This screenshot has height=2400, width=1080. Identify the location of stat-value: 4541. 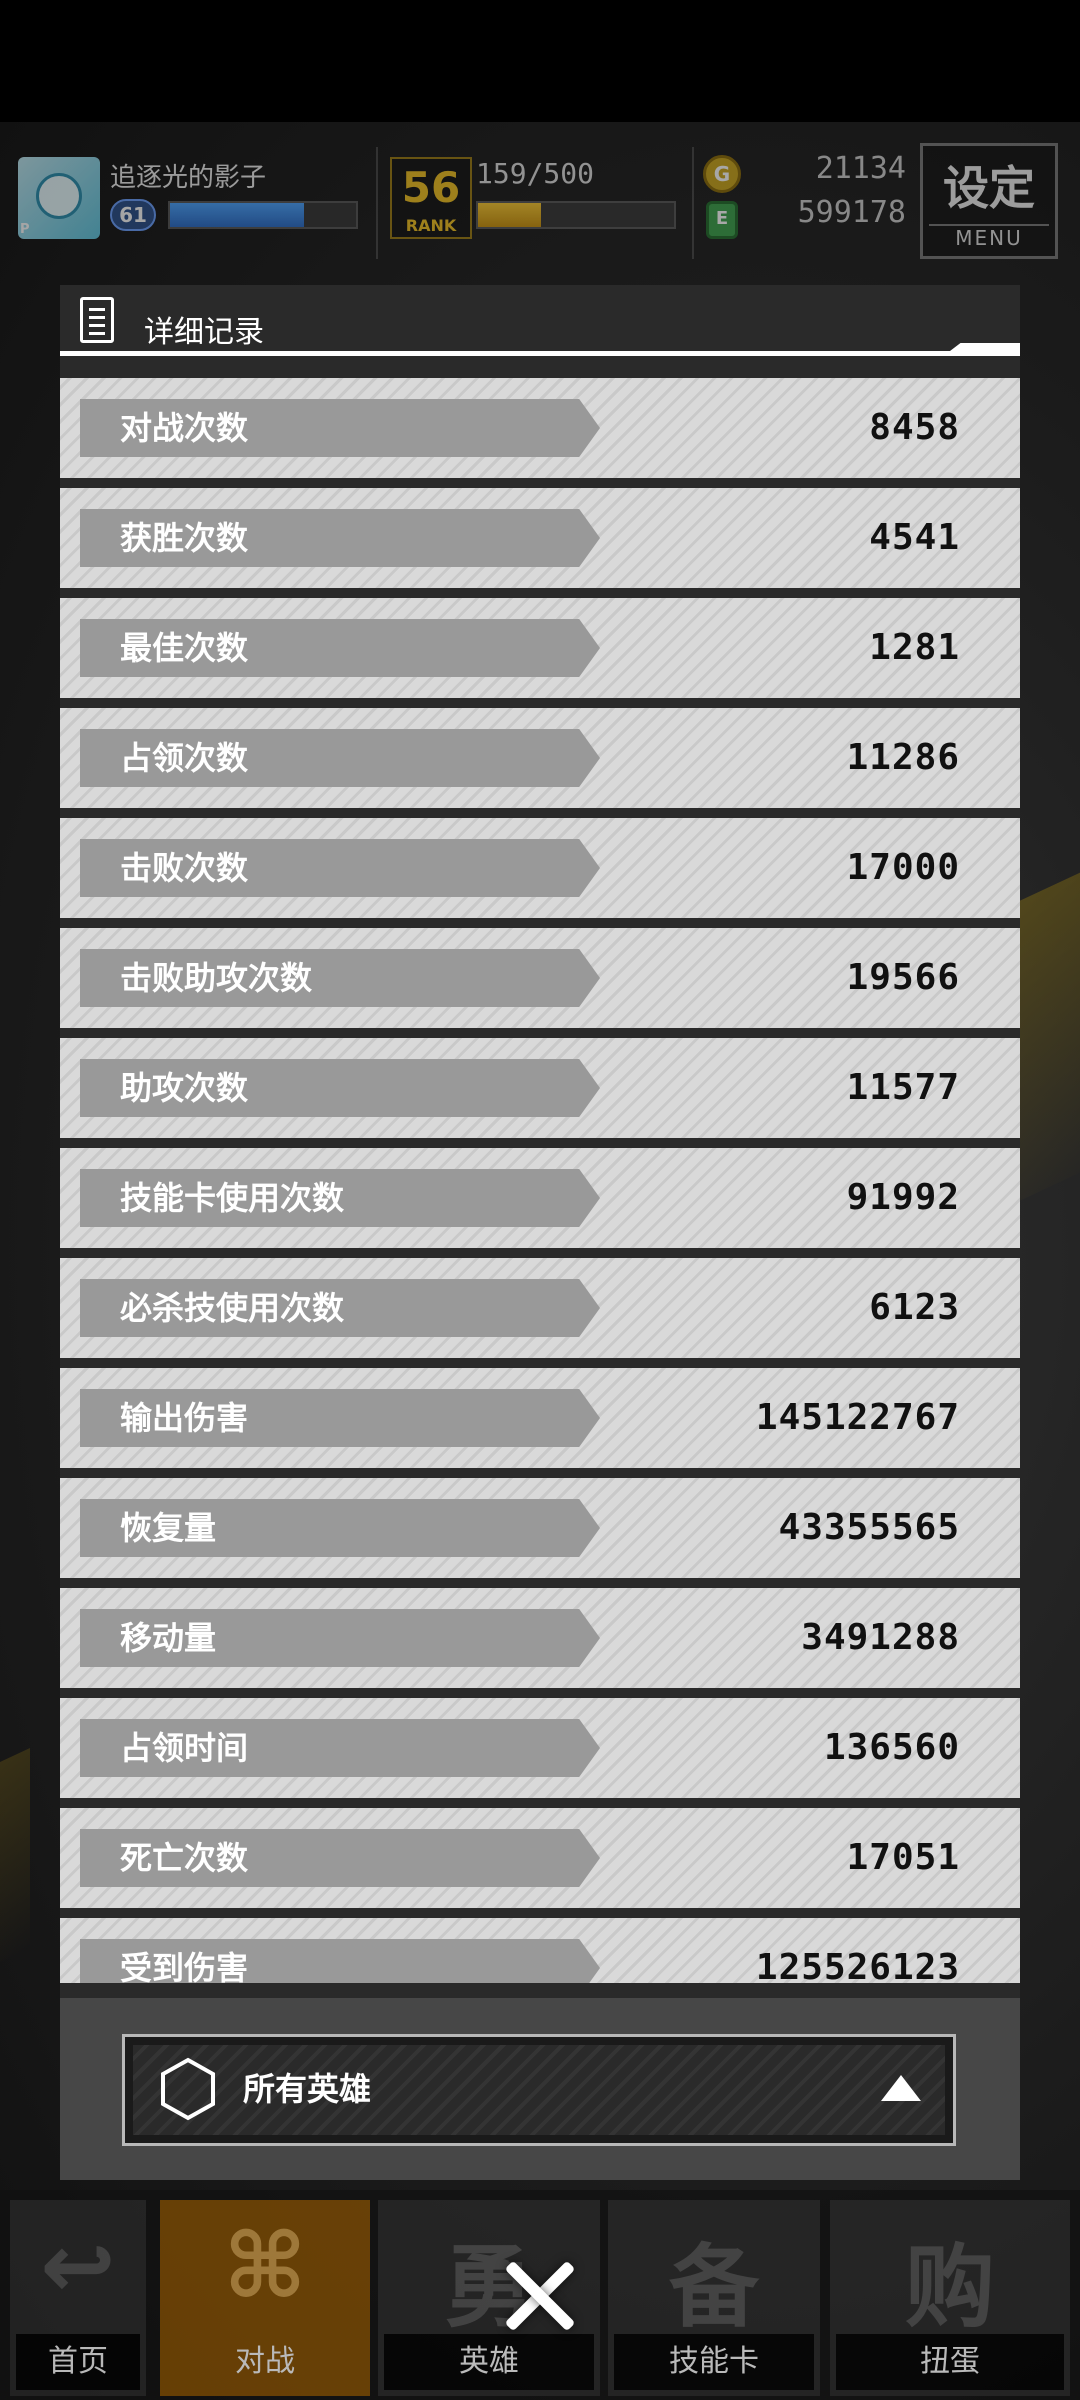
(914, 537).